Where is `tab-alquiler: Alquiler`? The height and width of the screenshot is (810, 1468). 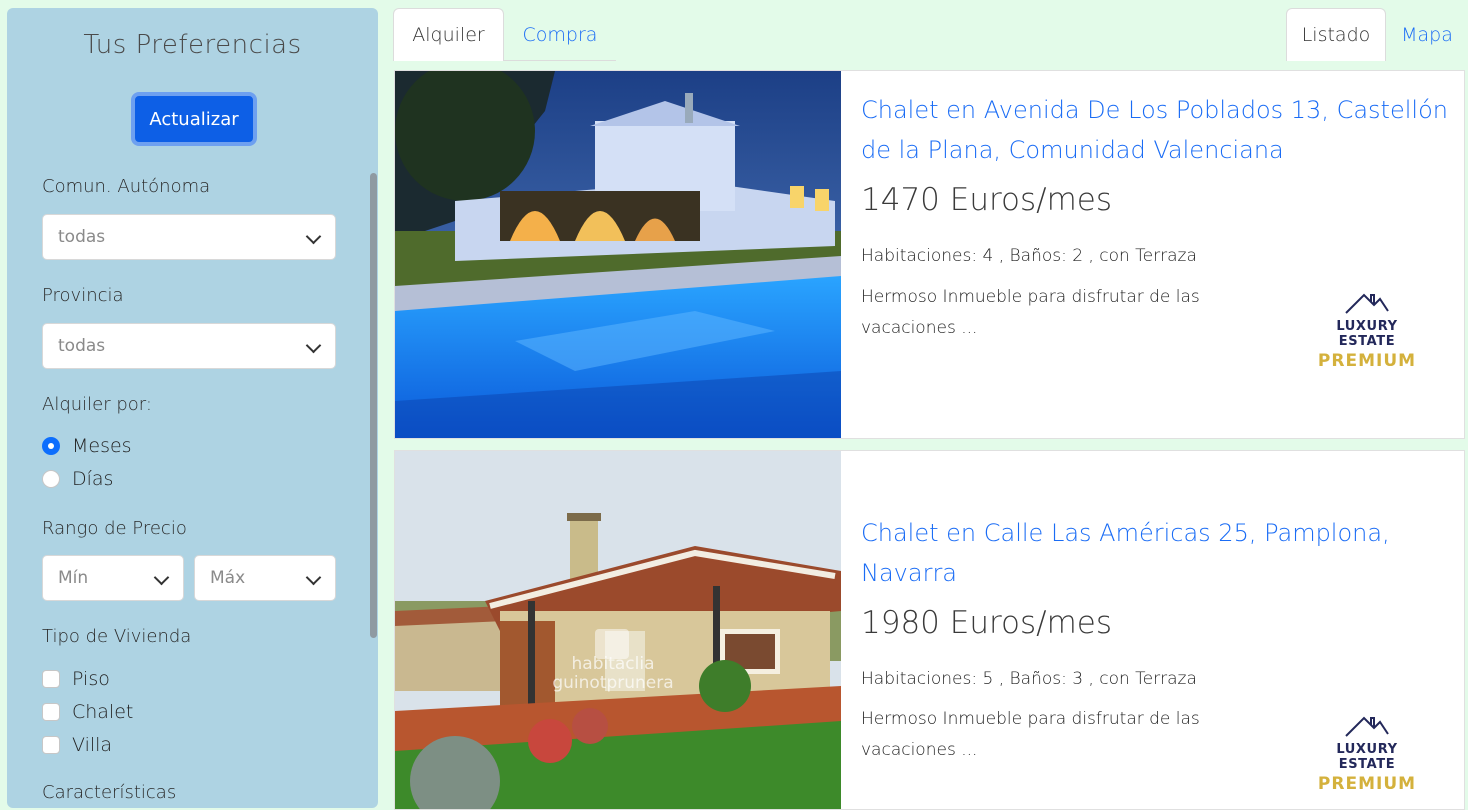
tab-alquiler: Alquiler is located at coordinates (448, 34).